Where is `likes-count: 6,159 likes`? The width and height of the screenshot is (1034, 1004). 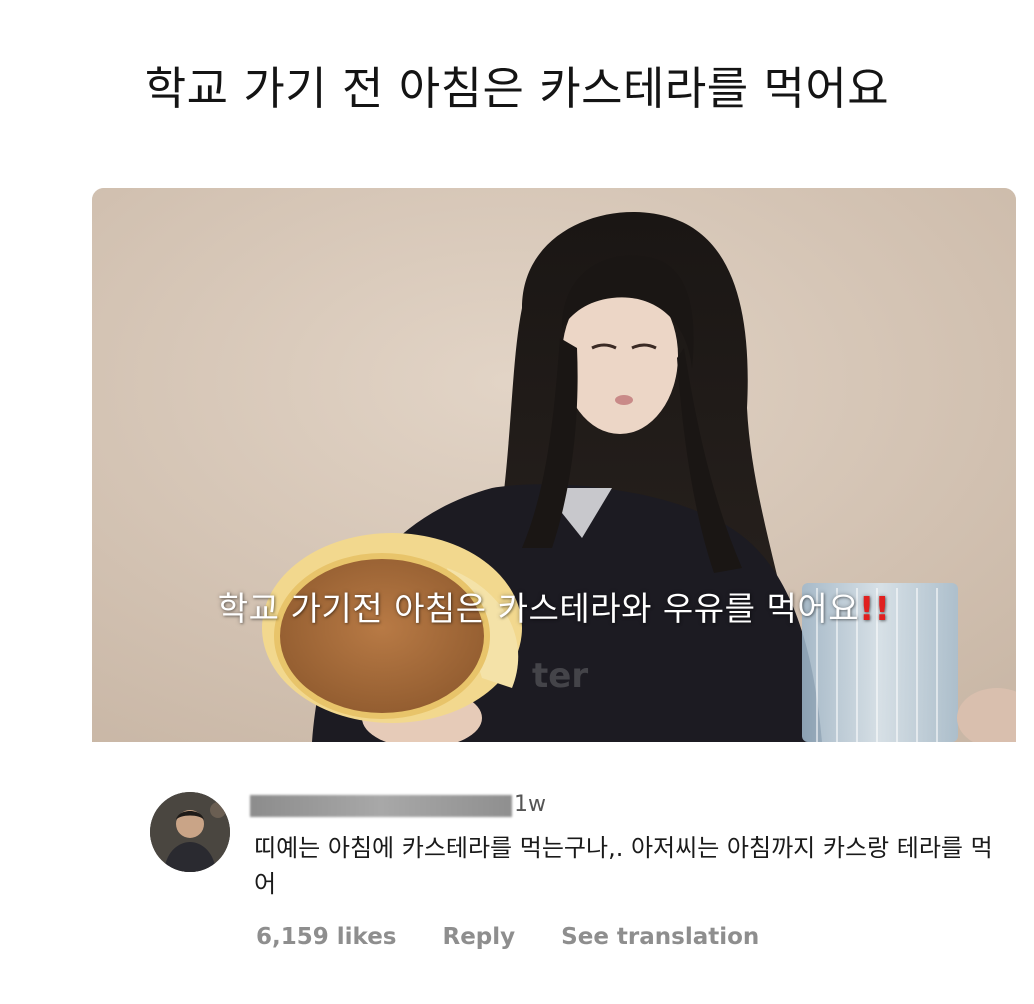 likes-count: 6,159 likes is located at coordinates (326, 937).